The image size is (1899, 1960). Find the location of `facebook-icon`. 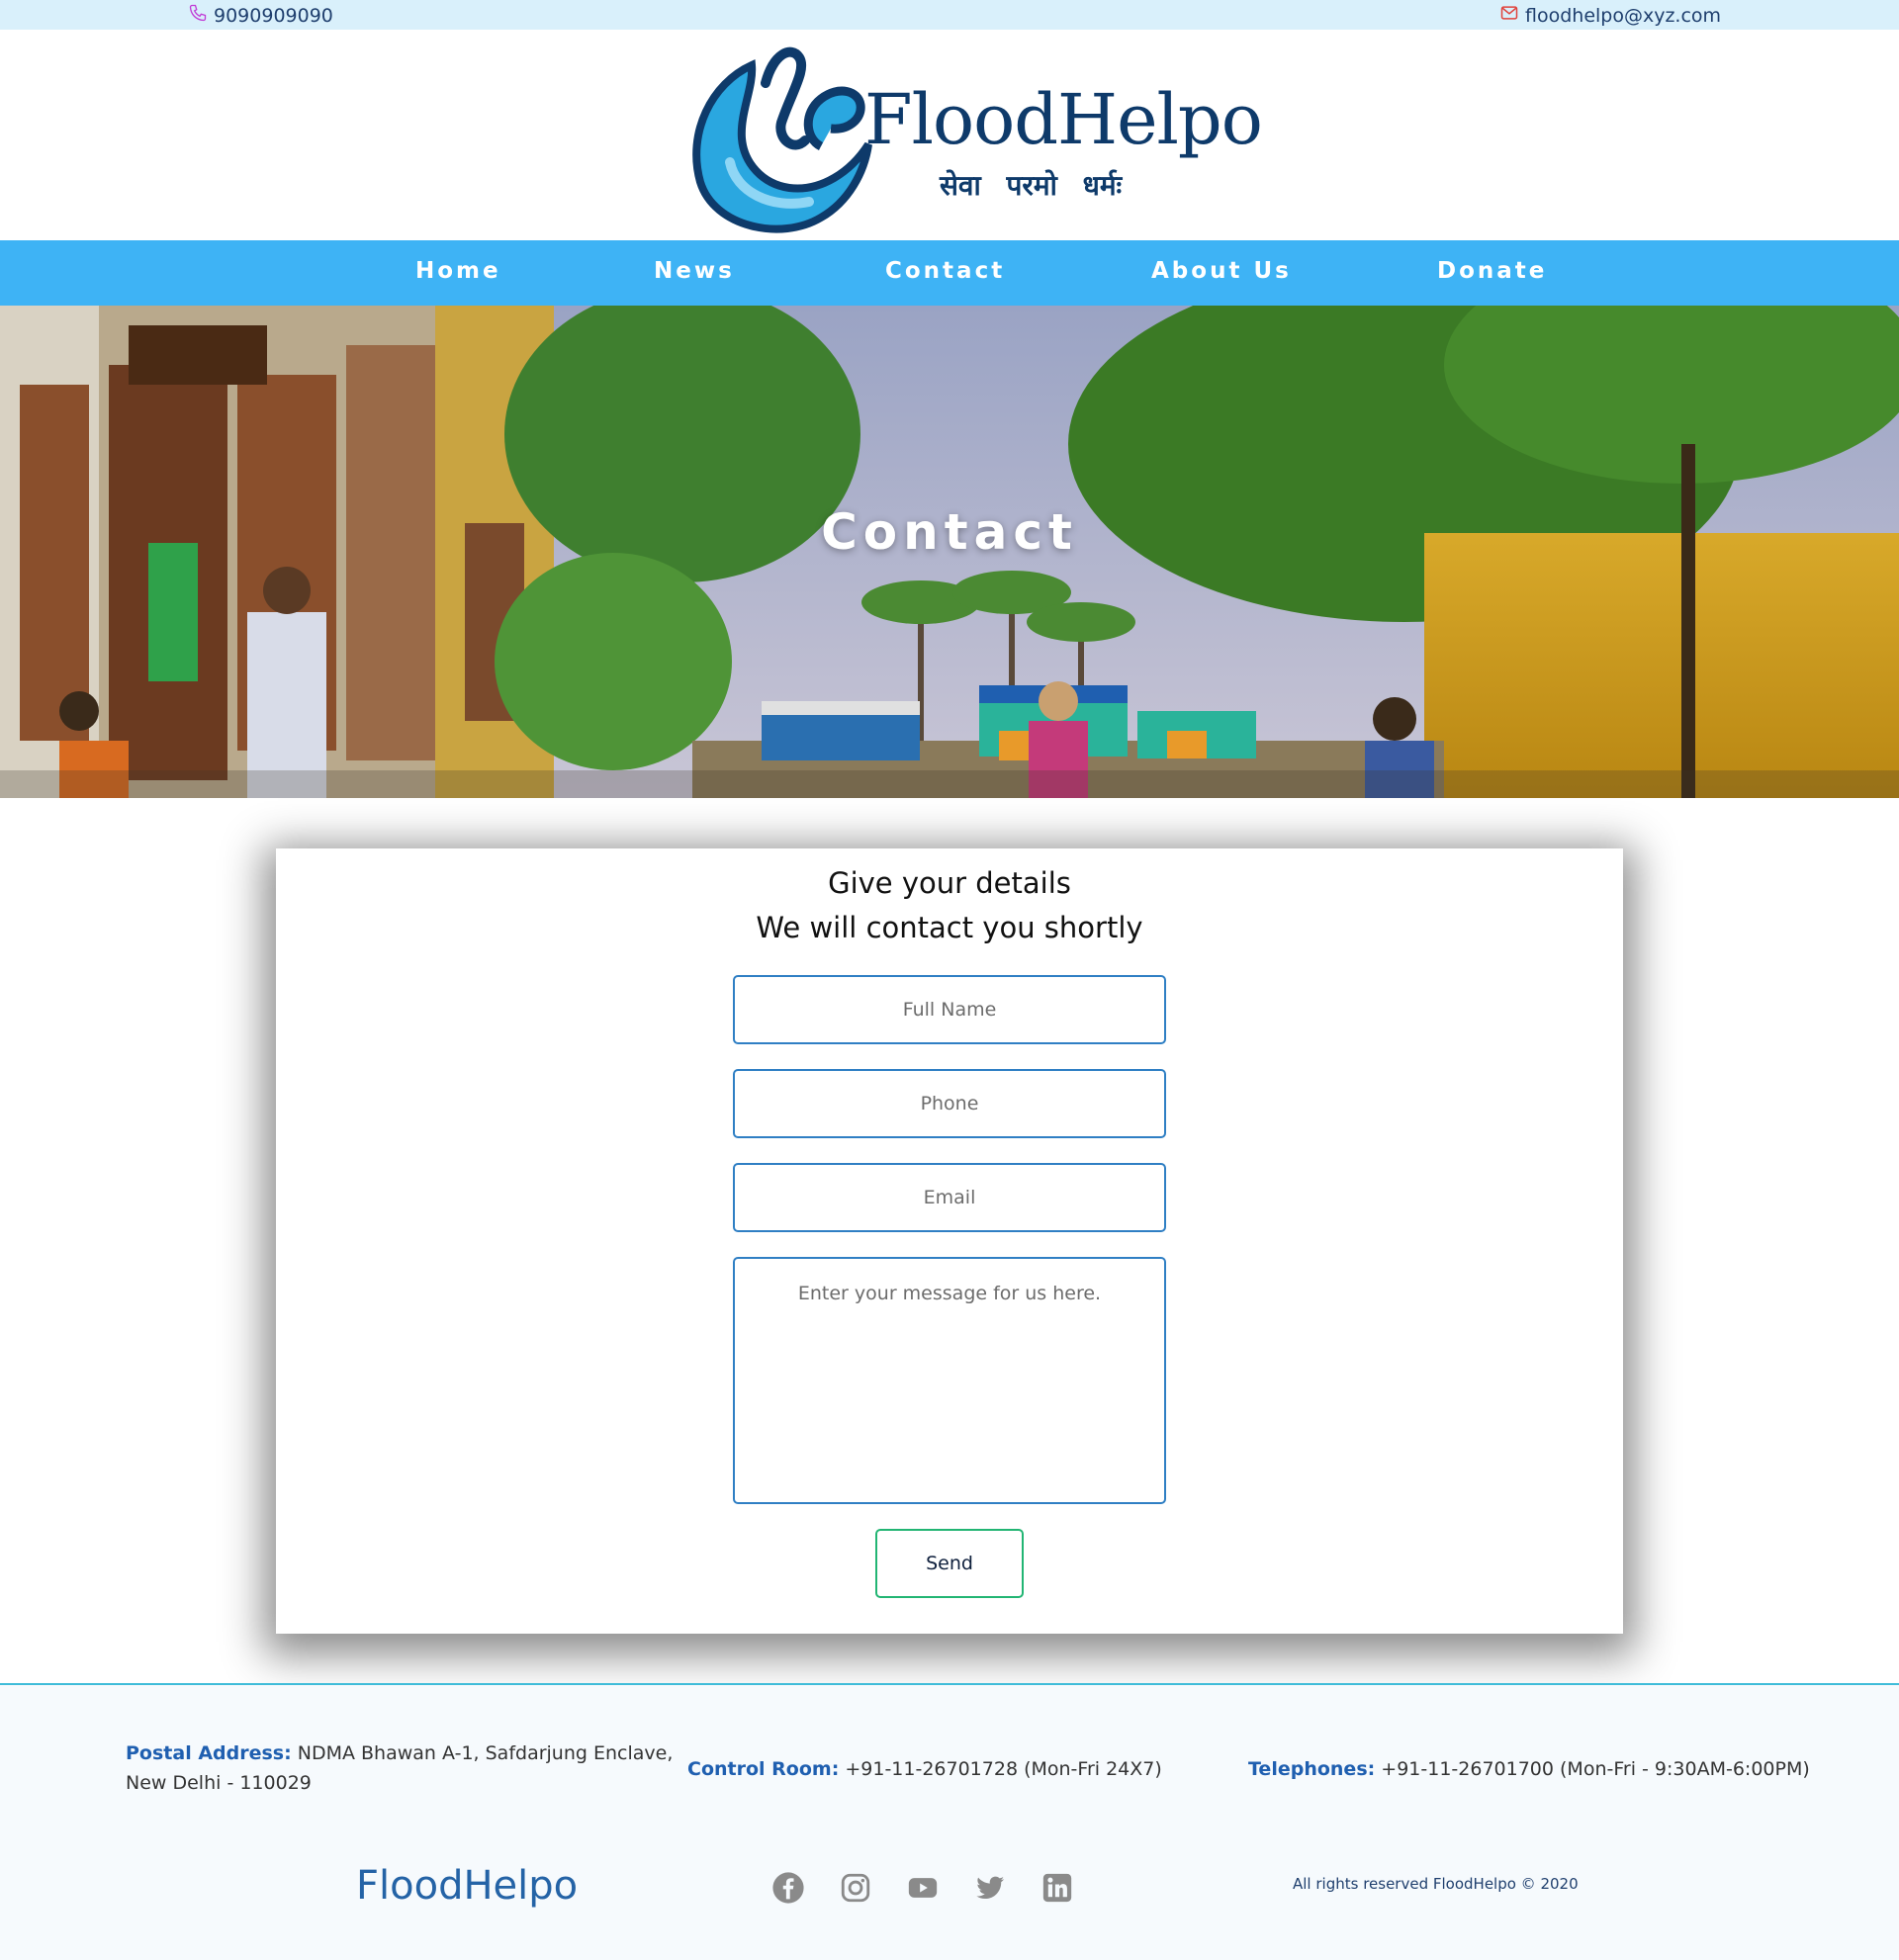

facebook-icon is located at coordinates (788, 1888).